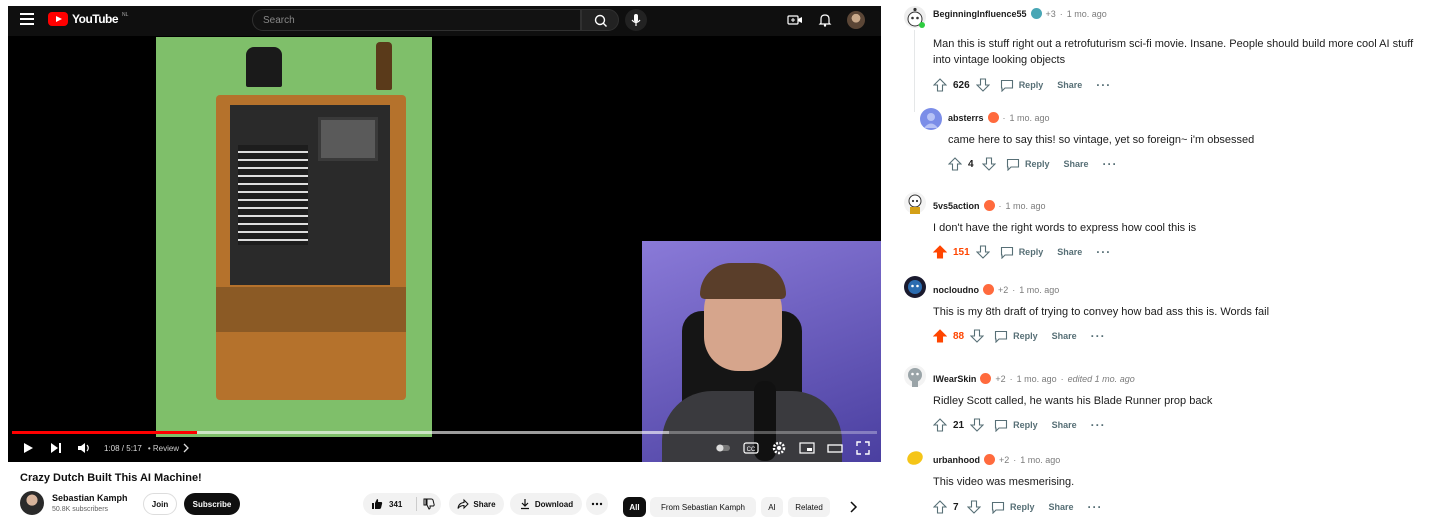  What do you see at coordinates (32, 503) in the screenshot?
I see `channel-avatar` at bounding box center [32, 503].